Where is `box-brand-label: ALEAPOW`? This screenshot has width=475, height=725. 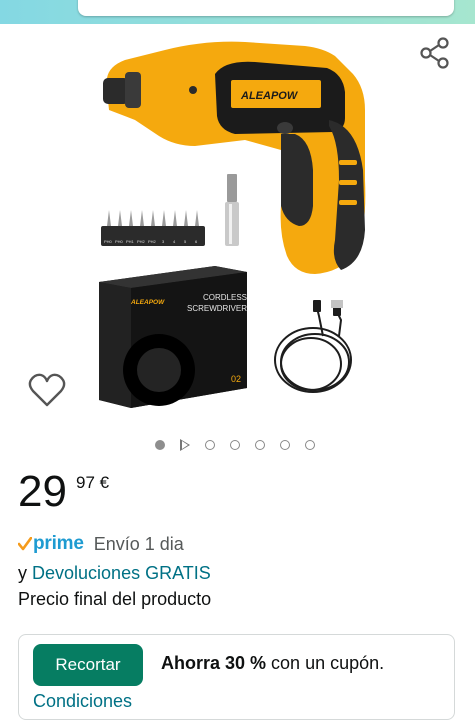
box-brand-label: ALEAPOW is located at coordinates (147, 302).